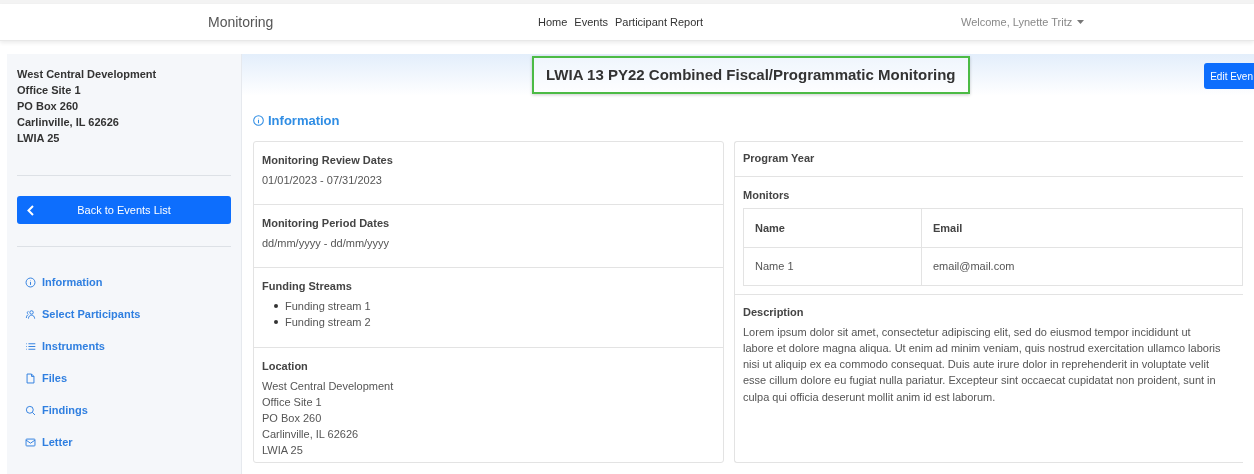 Image resolution: width=1254 pixels, height=474 pixels. Describe the element at coordinates (30, 410) in the screenshot. I see `search-icon` at that location.